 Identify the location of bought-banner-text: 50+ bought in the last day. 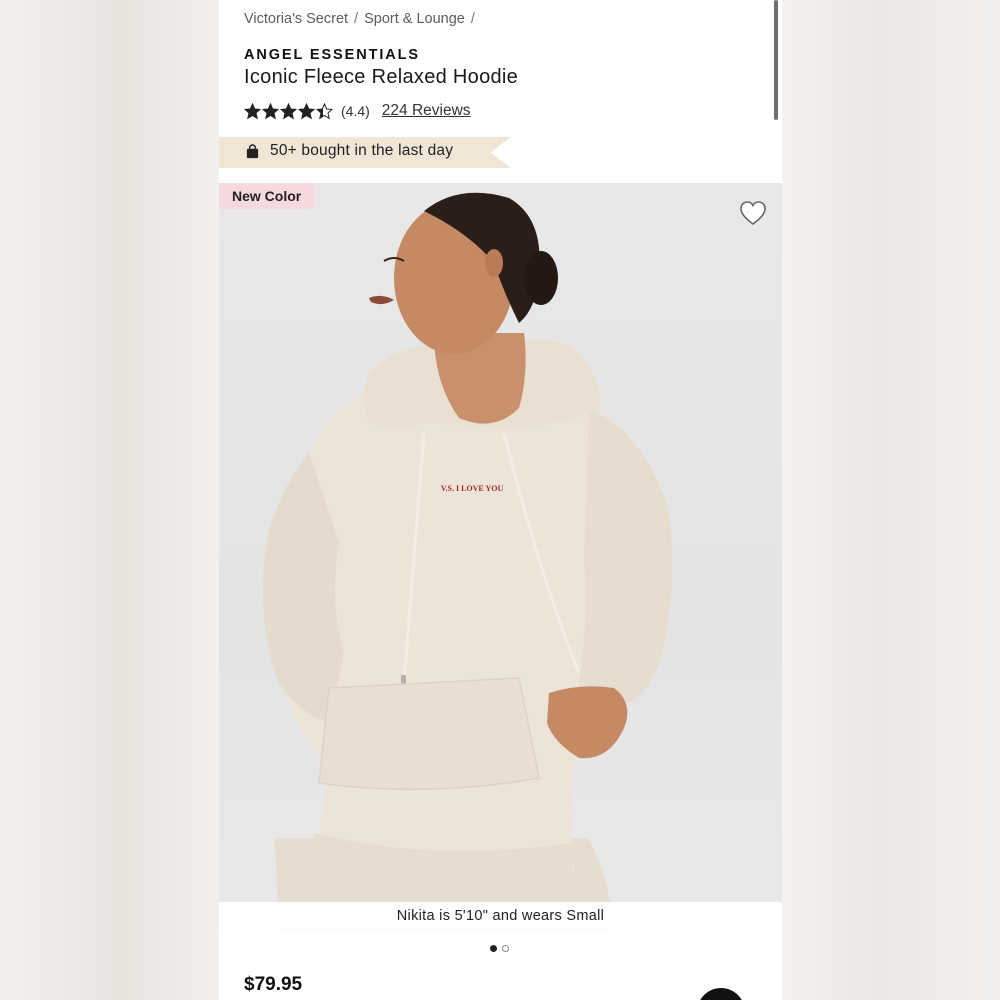
(362, 150).